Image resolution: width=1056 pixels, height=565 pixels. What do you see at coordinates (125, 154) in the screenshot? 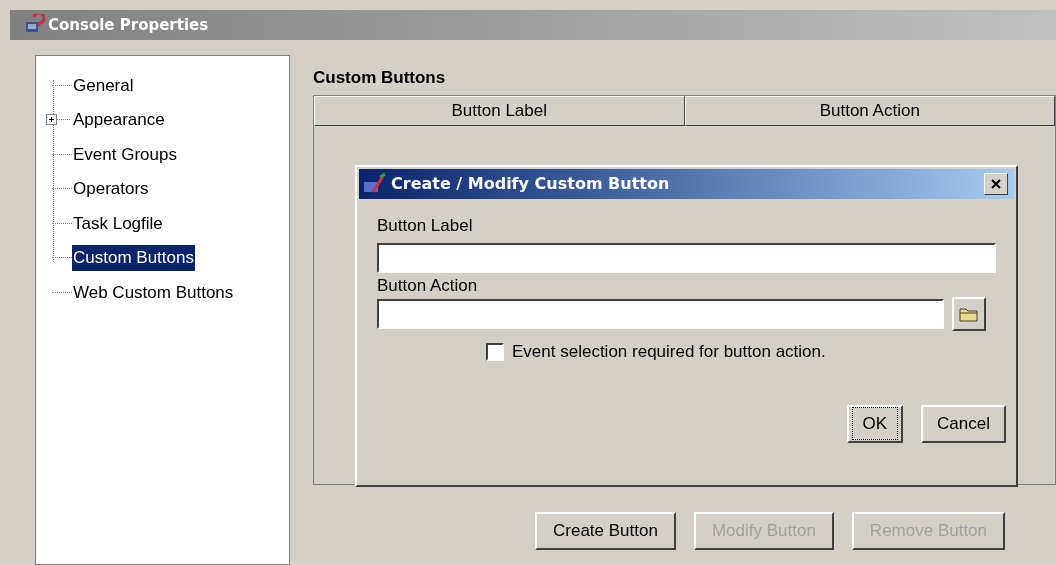
I see `tree-item: Event Groups` at bounding box center [125, 154].